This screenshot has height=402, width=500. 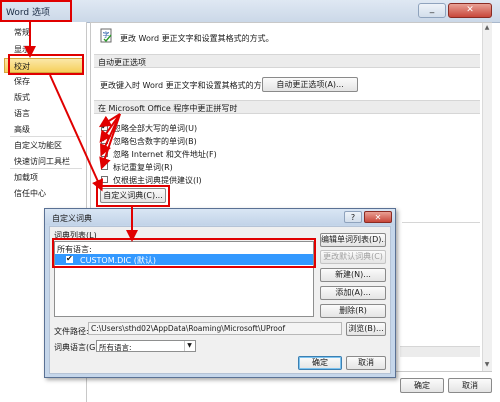 I want to click on annotation-arrows, so click(x=81, y=132).